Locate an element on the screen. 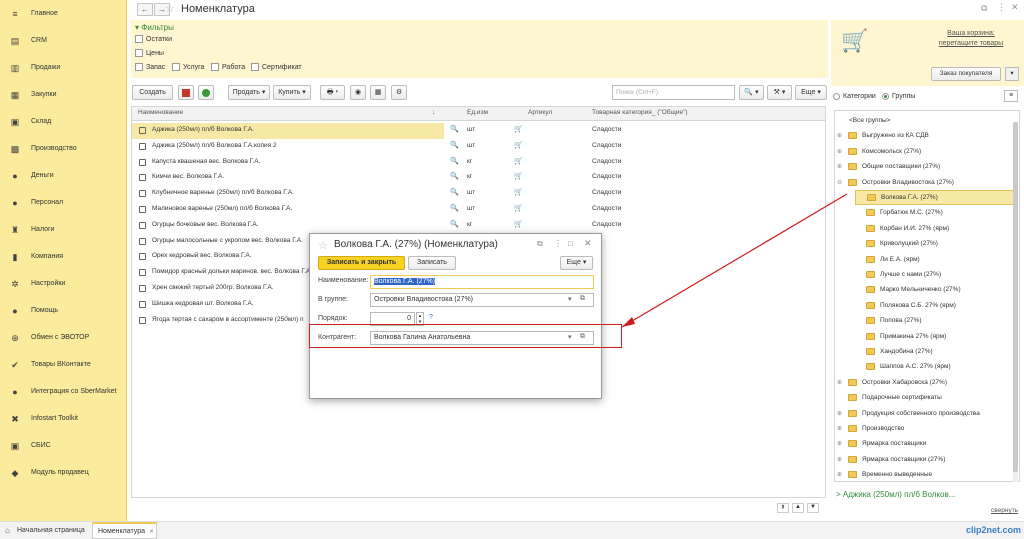  header-name: Наименование is located at coordinates (160, 112).